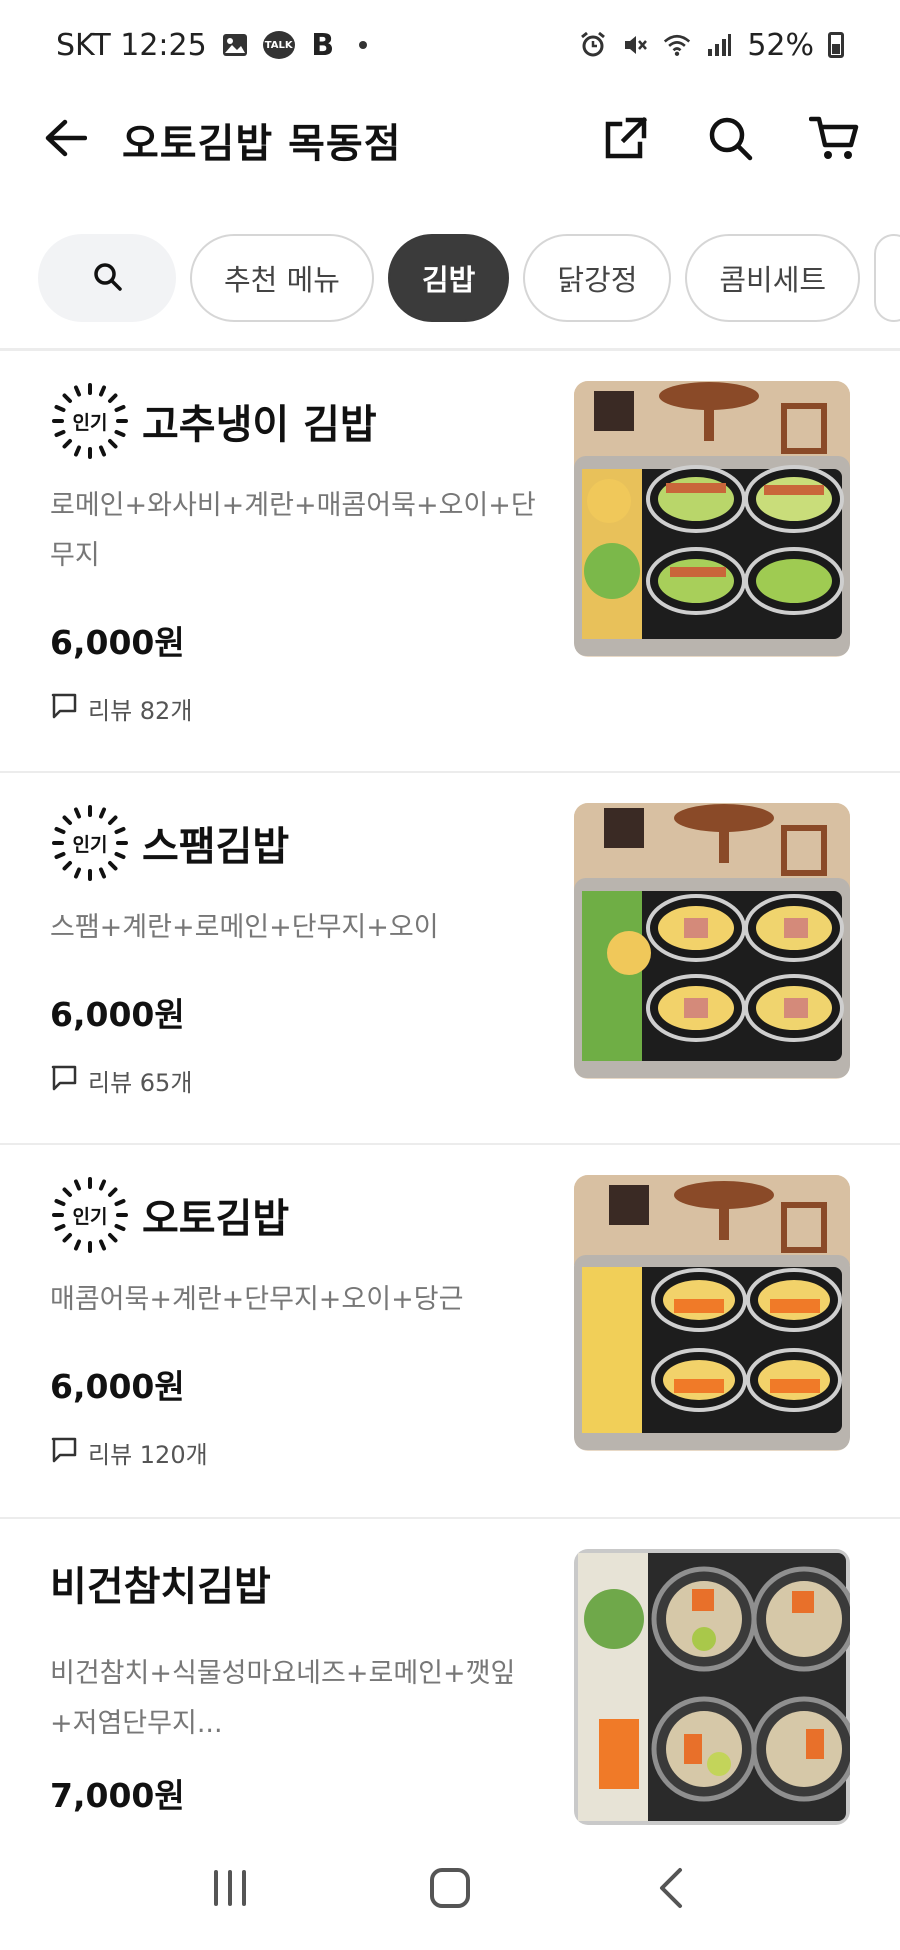 This screenshot has height=1950, width=900. Describe the element at coordinates (293, 530) in the screenshot. I see `menu-item-desc: 로메인+와사비+계란+매콤어묵+오이+단무지` at that location.